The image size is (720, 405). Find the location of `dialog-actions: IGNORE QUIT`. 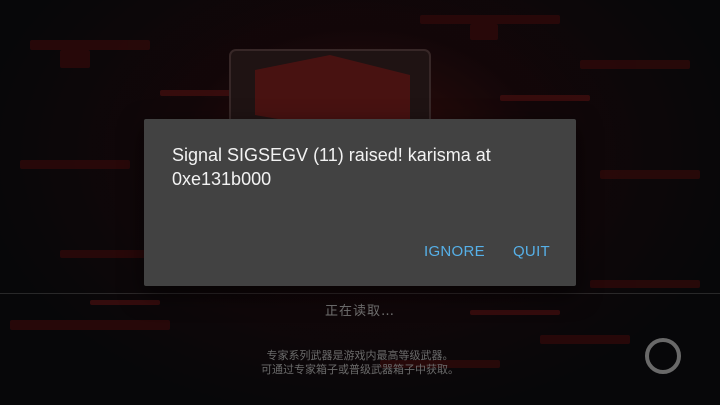

dialog-actions: IGNORE QUIT is located at coordinates (487, 251).